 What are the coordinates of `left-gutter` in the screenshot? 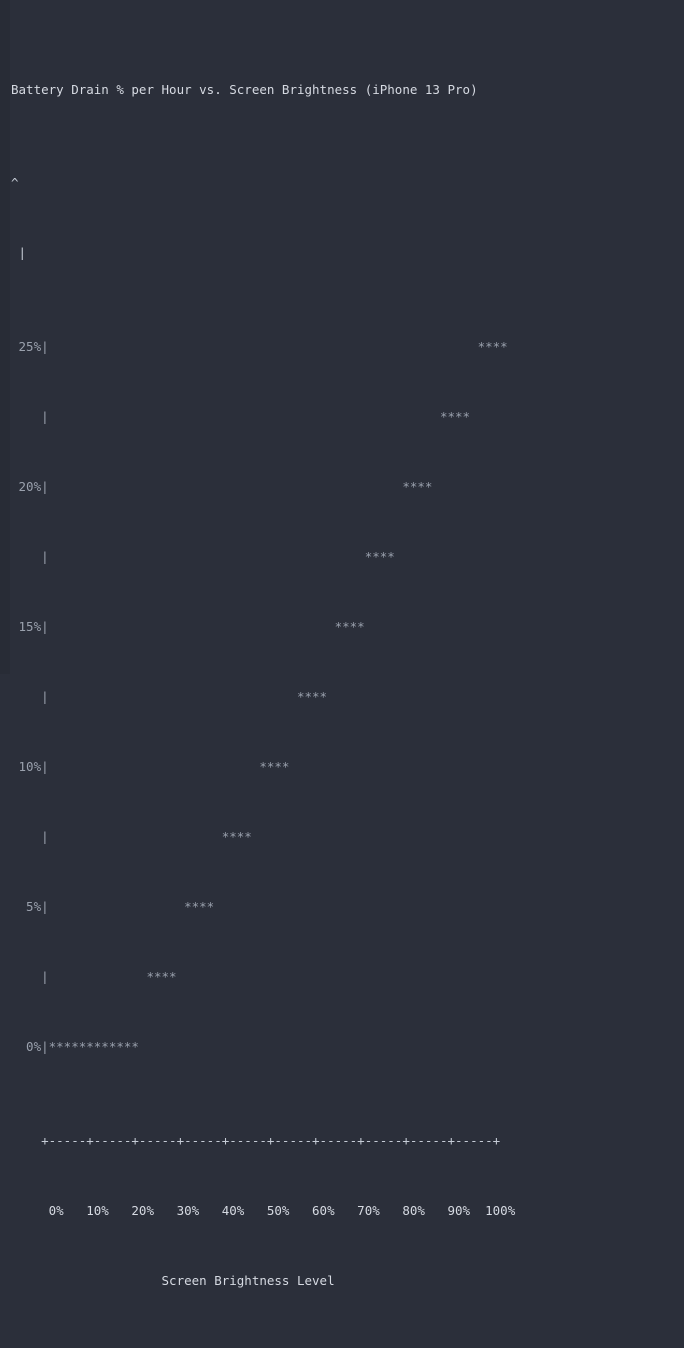 It's located at (5, 337).